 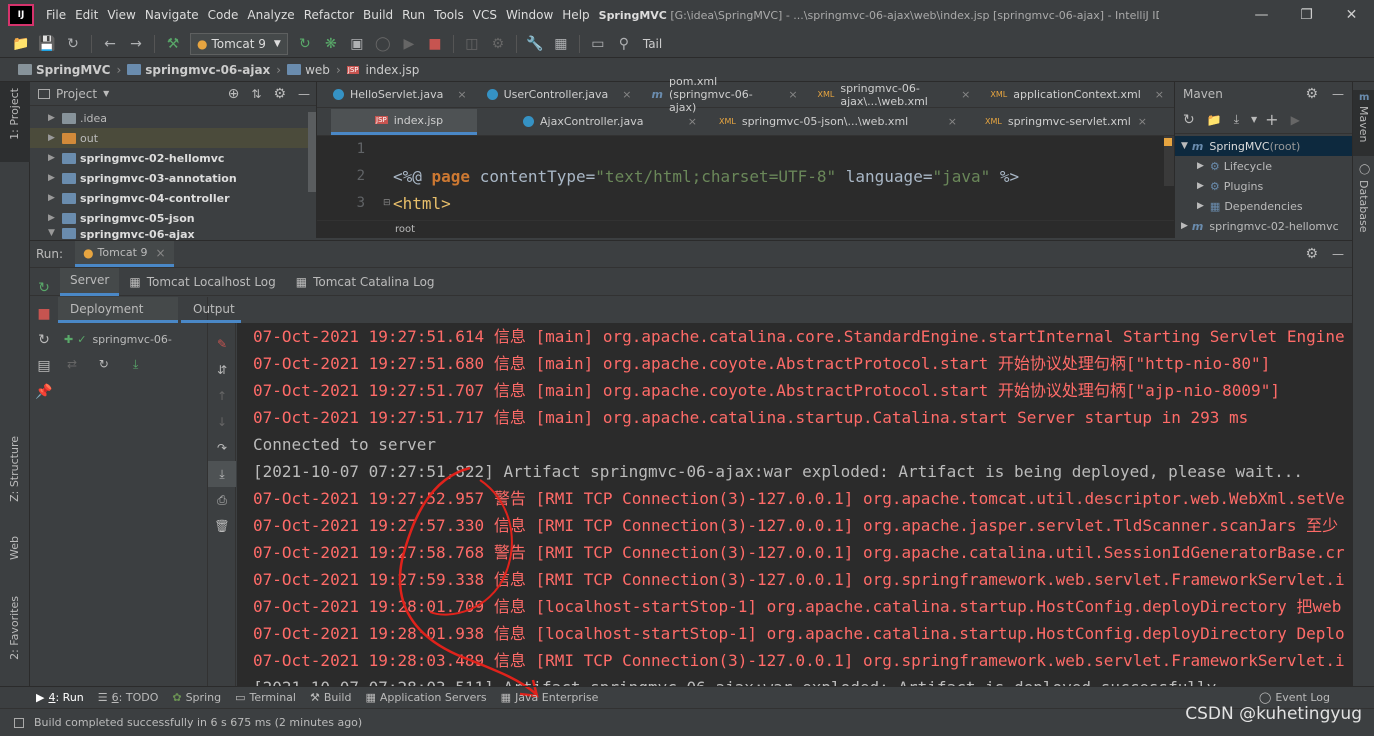 I want to click on tab-build: ⚒ Build, so click(x=331, y=697).